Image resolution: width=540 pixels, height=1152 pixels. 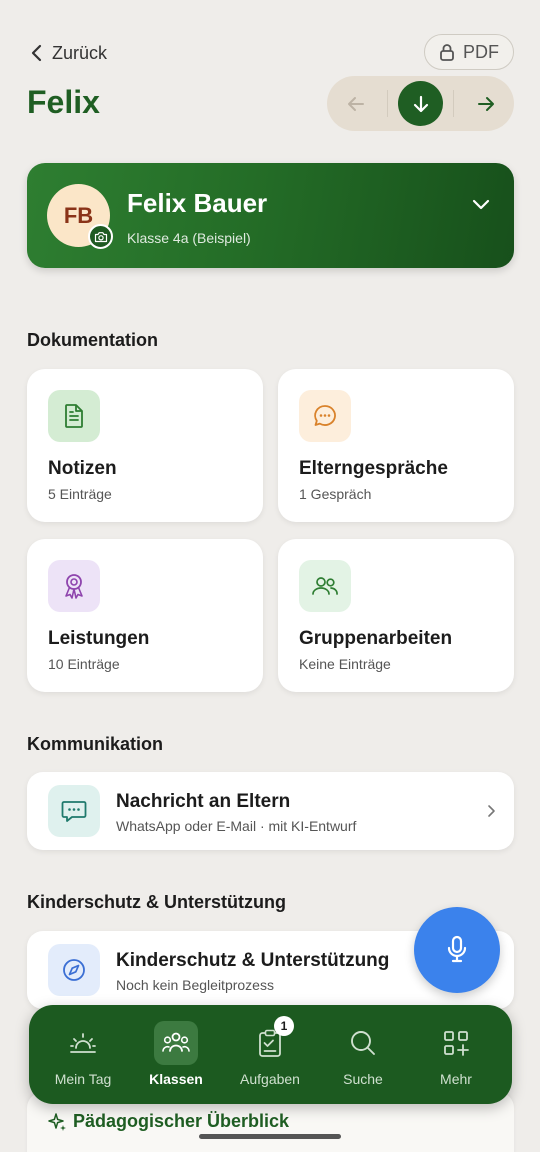 I want to click on nav-item-mein-tag: Mein Tag, so click(x=83, y=1054).